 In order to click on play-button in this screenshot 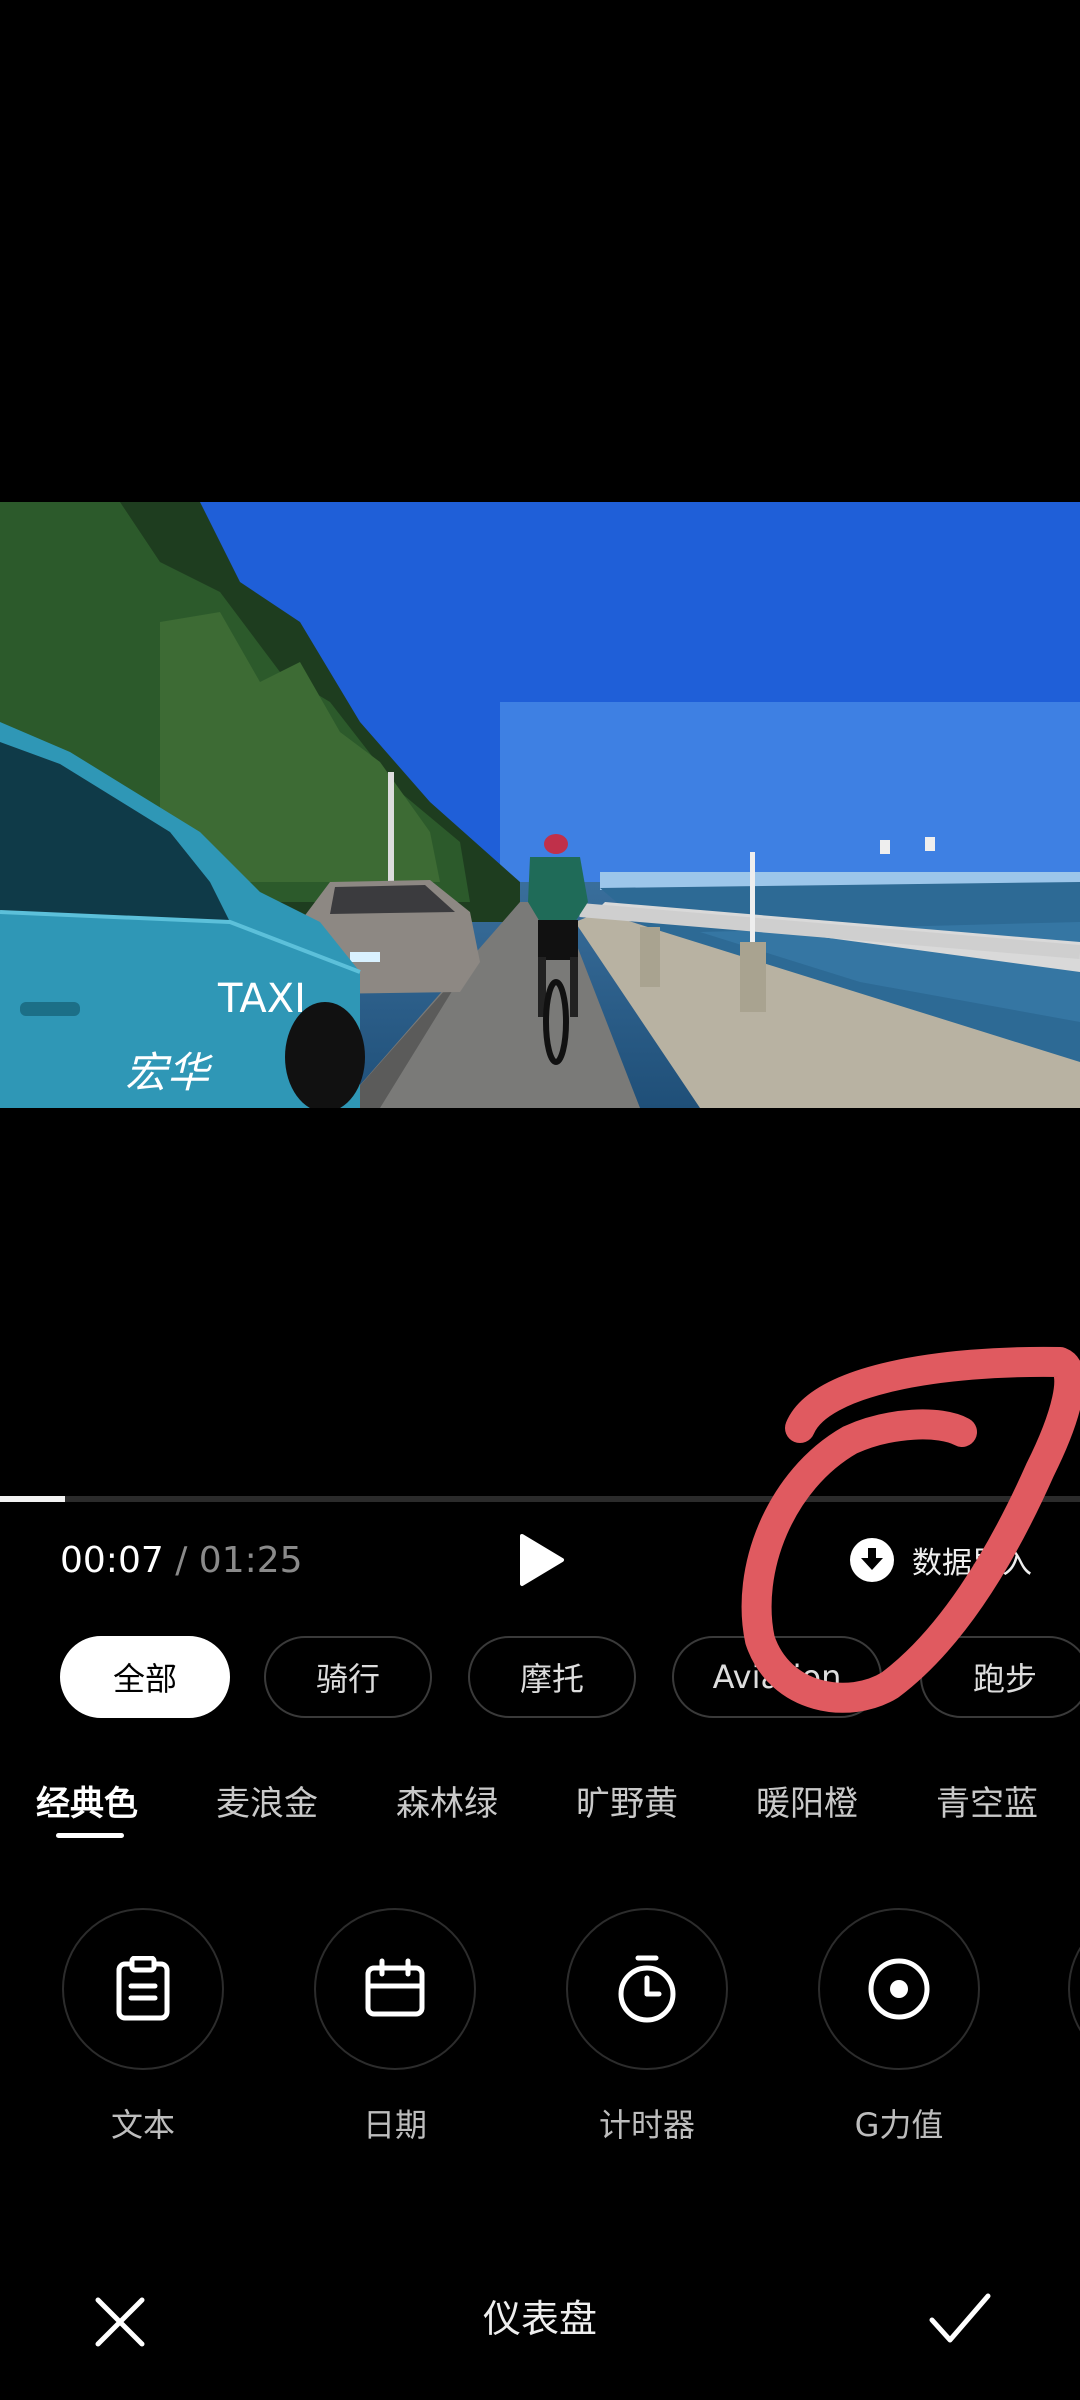, I will do `click(542, 1560)`.